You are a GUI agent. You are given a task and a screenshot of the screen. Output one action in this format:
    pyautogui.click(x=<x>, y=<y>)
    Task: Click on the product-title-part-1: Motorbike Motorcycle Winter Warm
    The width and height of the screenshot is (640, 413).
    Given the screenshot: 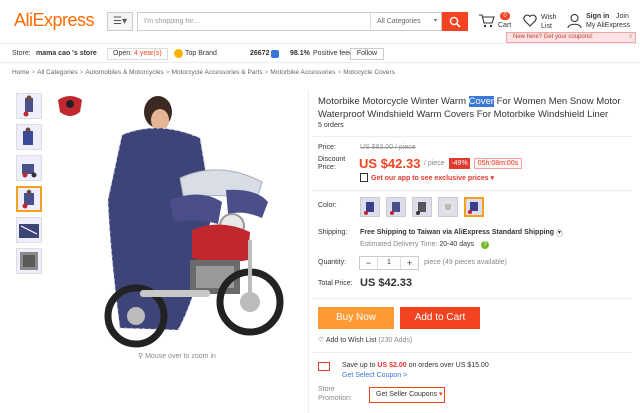 What is the action you would take?
    pyautogui.click(x=393, y=101)
    